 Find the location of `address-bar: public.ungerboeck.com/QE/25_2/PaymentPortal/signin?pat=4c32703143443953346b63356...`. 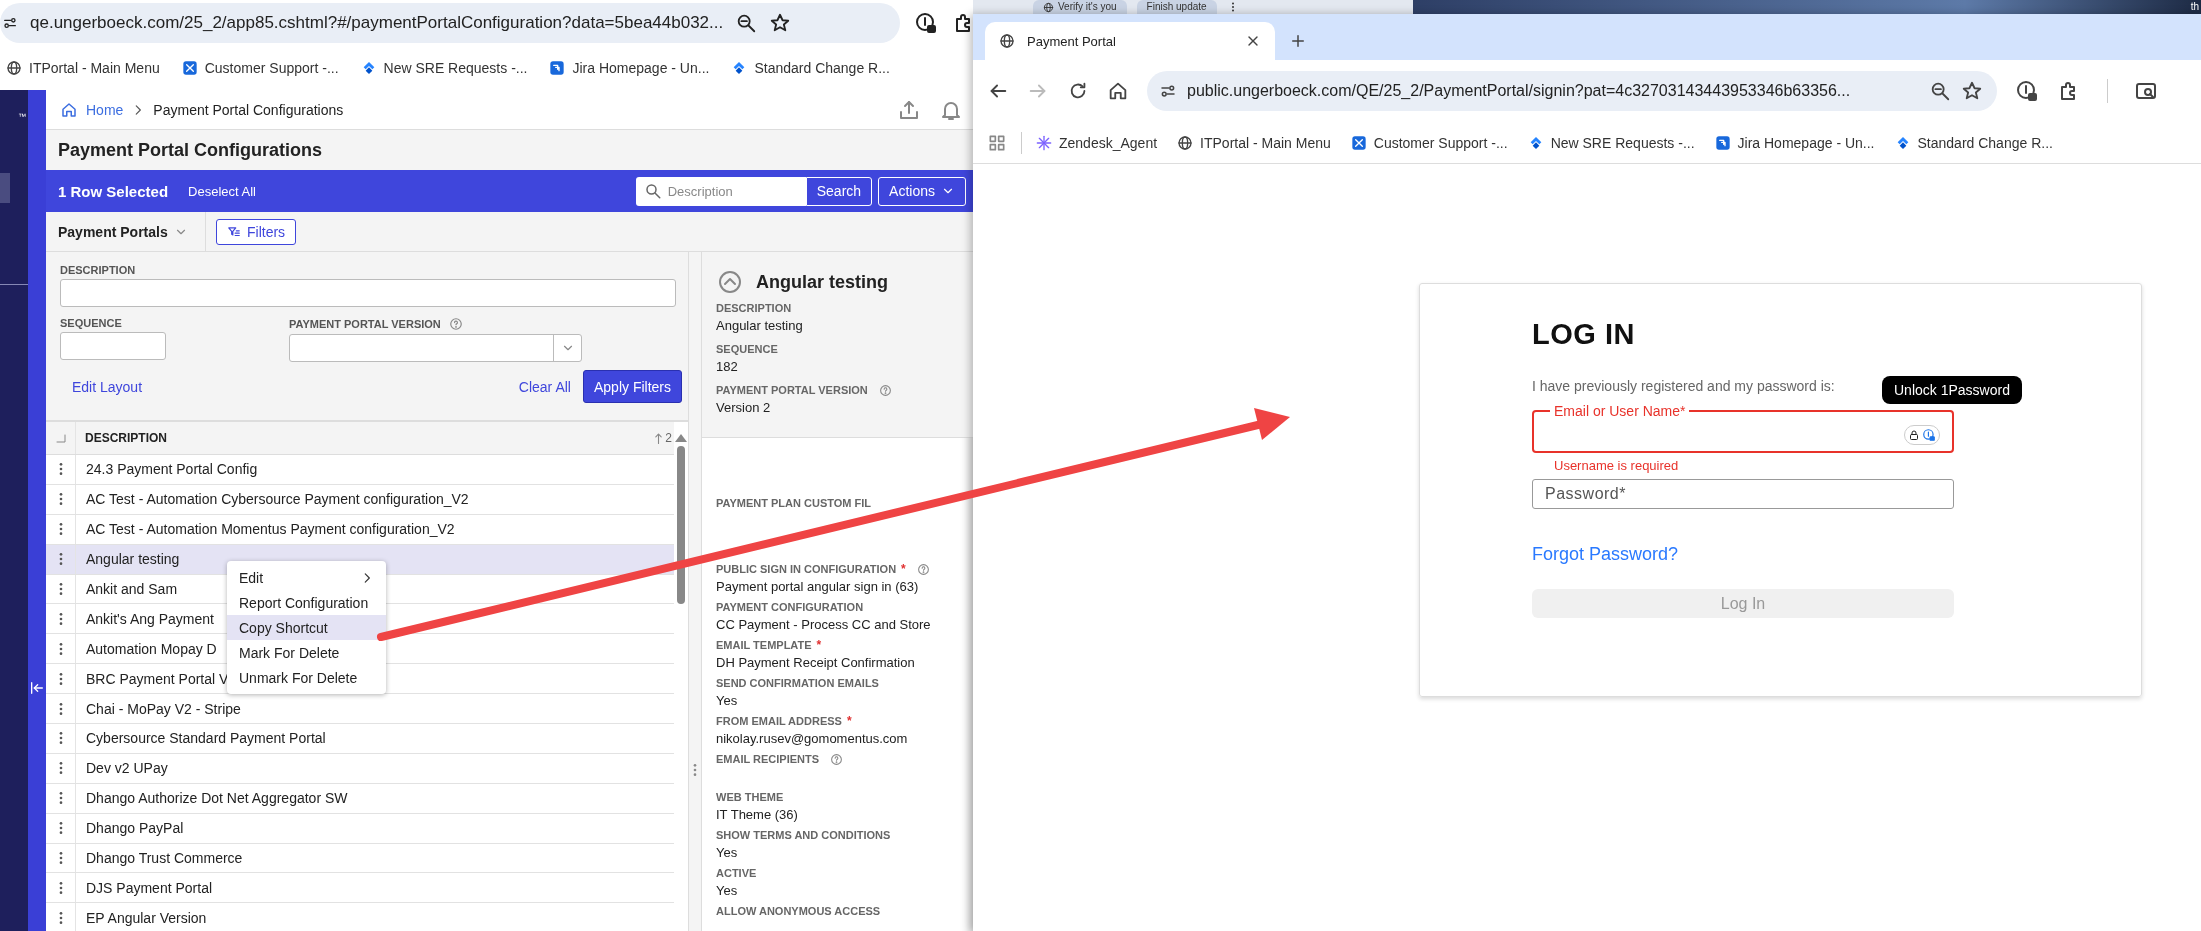

address-bar: public.ungerboeck.com/QE/25_2/PaymentPortal/signin?pat=4c32703143443953346b63356... is located at coordinates (1572, 91).